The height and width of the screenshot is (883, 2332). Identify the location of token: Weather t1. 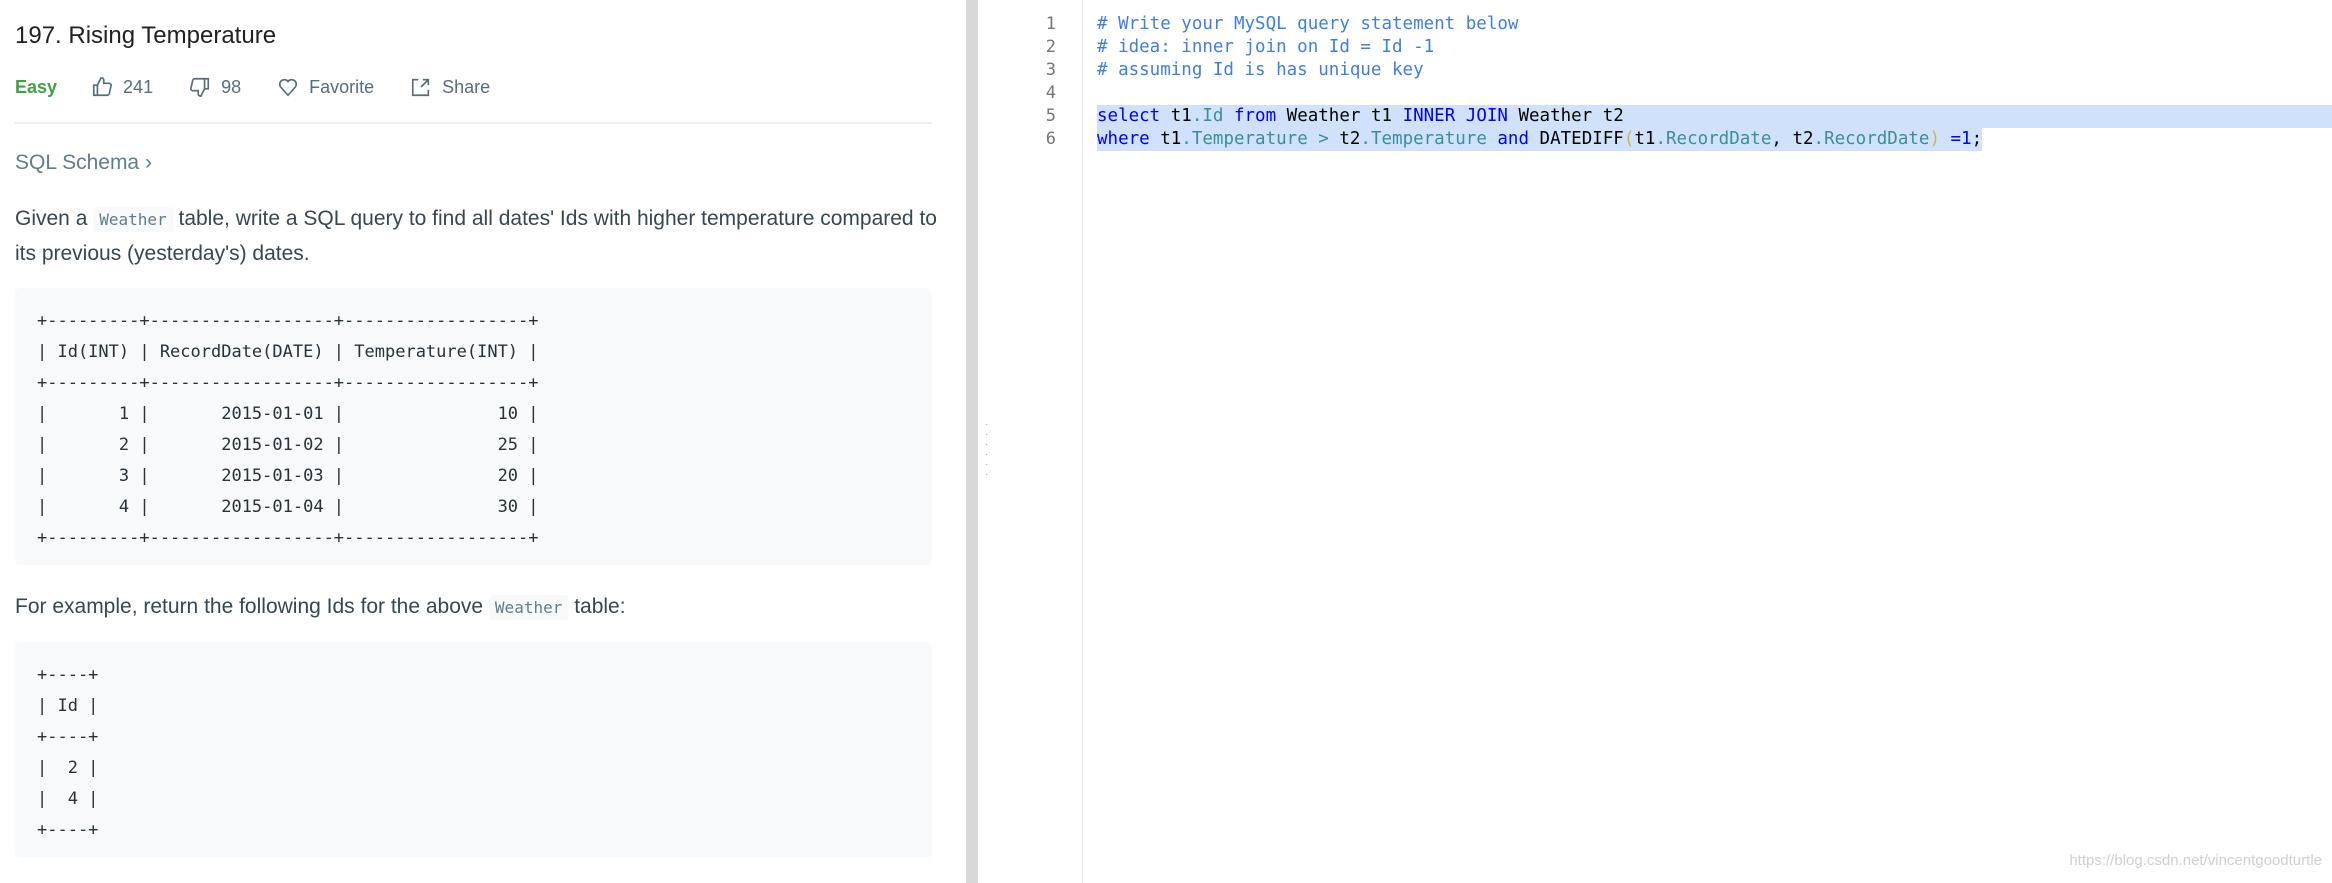
(1339, 116).